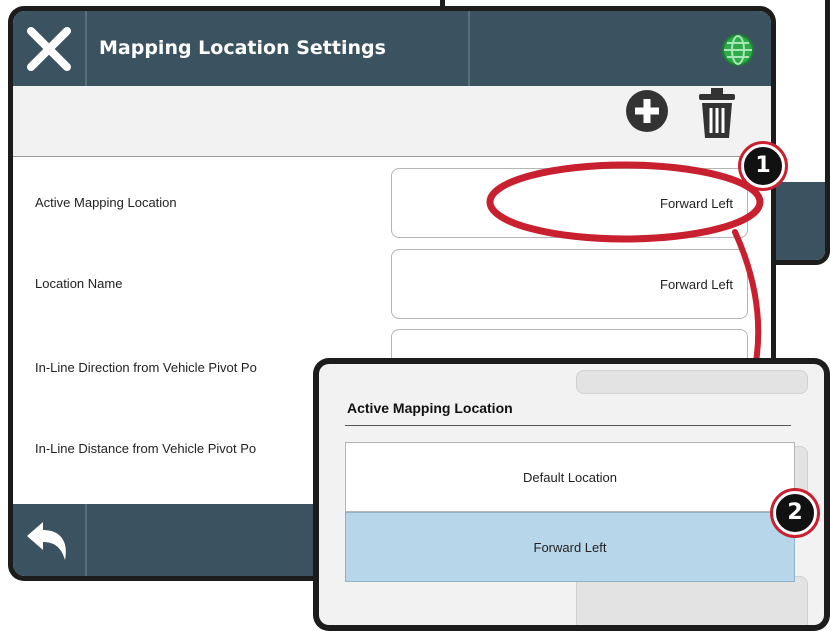 This screenshot has width=830, height=631. Describe the element at coordinates (763, 166) in the screenshot. I see `callout-1-badge: 1` at that location.